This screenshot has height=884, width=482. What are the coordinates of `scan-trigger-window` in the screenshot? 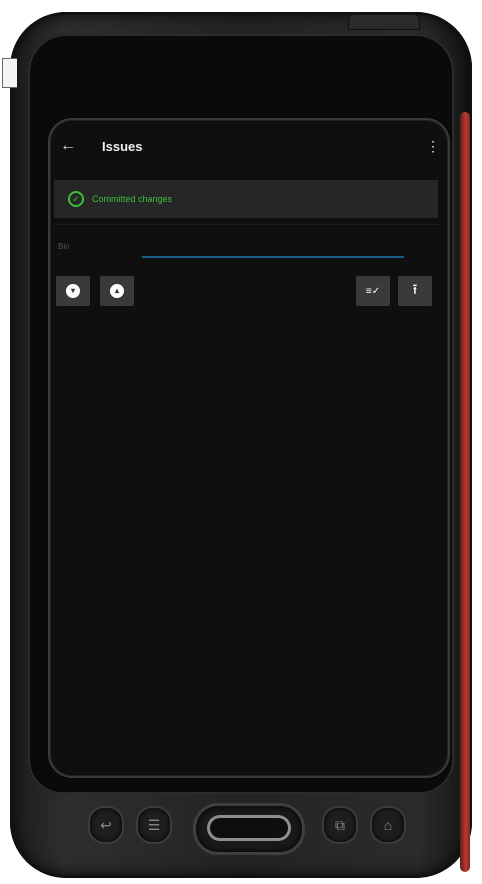 It's located at (249, 828).